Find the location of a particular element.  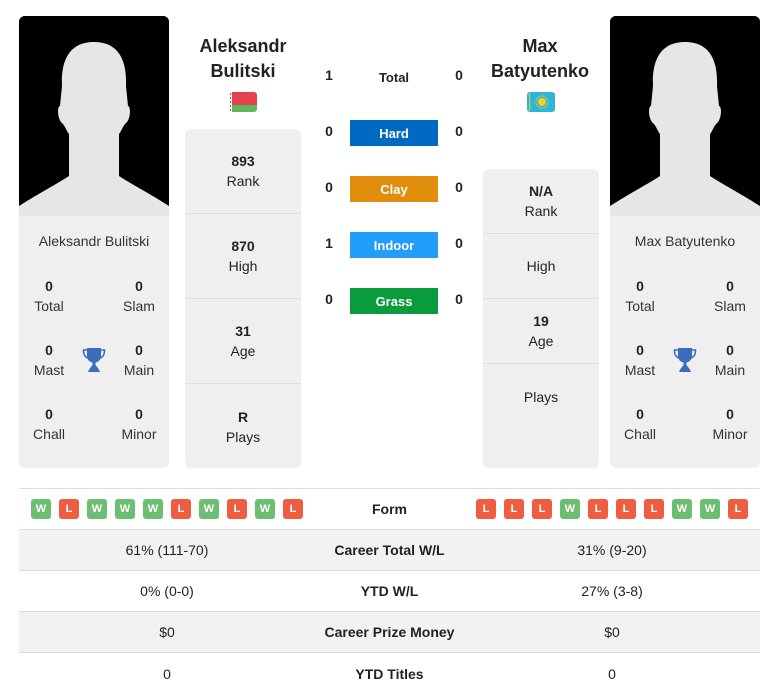

player2-full-name: Max Batyutenko is located at coordinates (685, 241).